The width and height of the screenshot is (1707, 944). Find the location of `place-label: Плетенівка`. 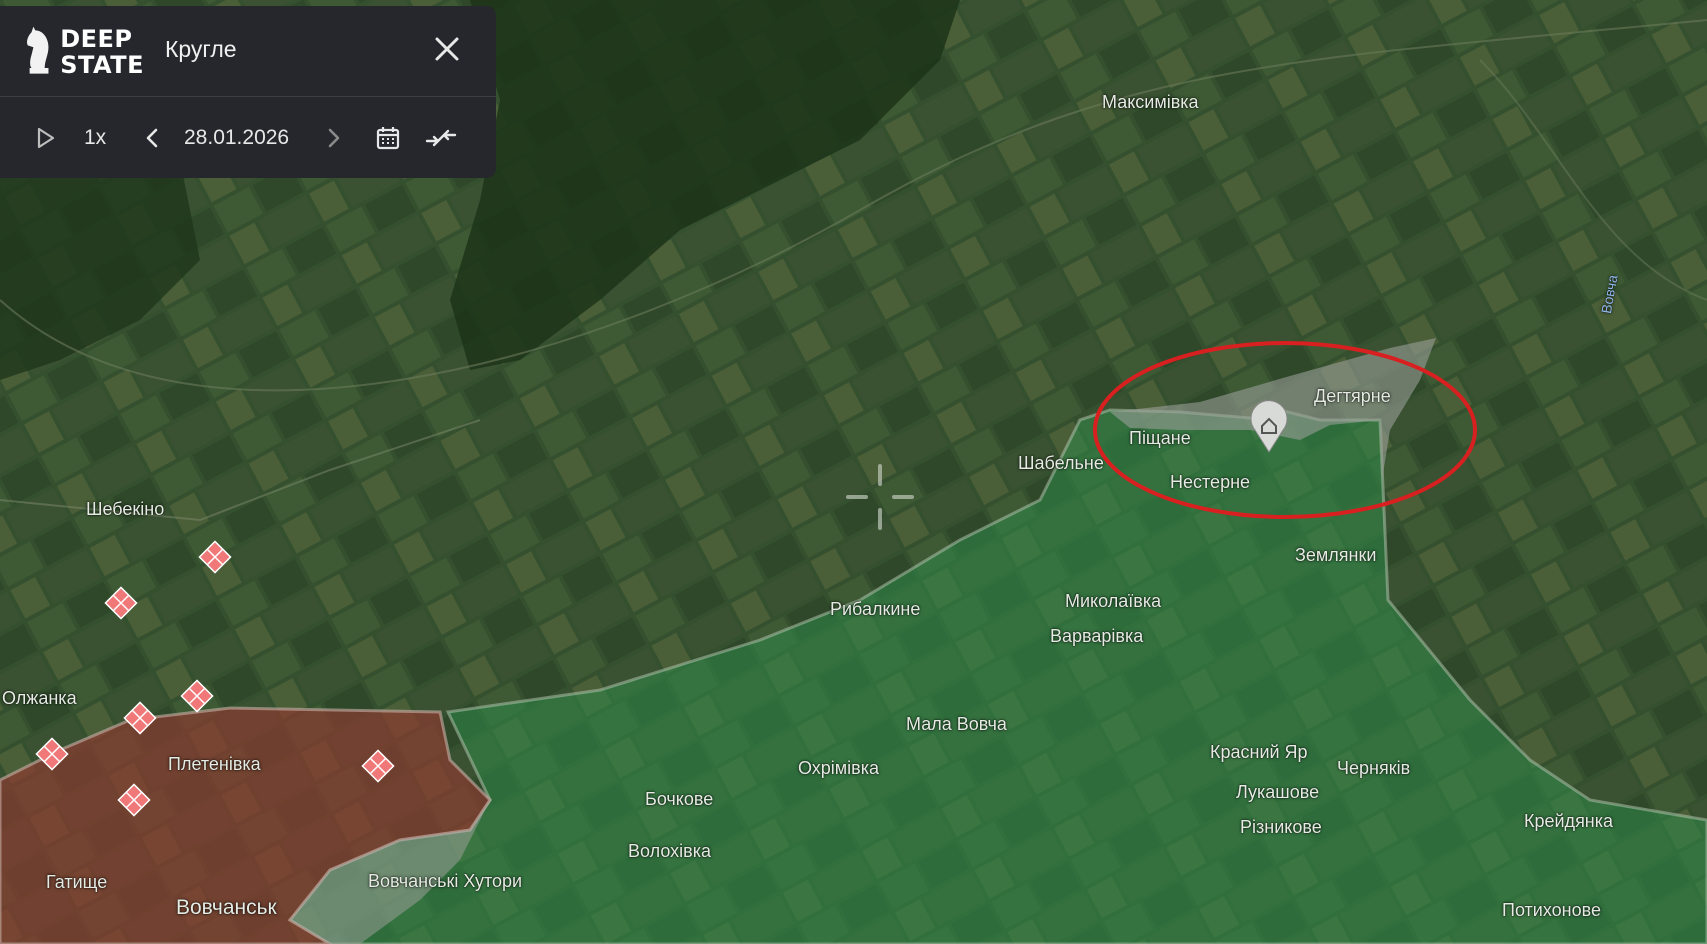

place-label: Плетенівка is located at coordinates (214, 764).